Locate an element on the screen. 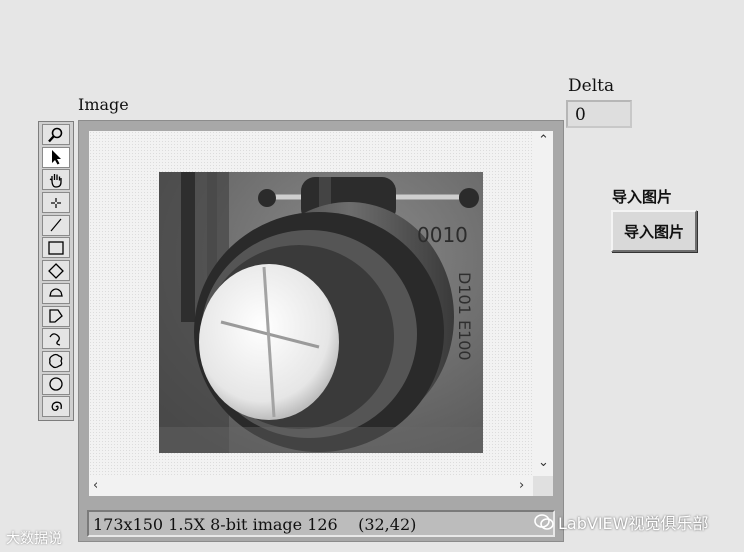  line-tool is located at coordinates (56, 225).